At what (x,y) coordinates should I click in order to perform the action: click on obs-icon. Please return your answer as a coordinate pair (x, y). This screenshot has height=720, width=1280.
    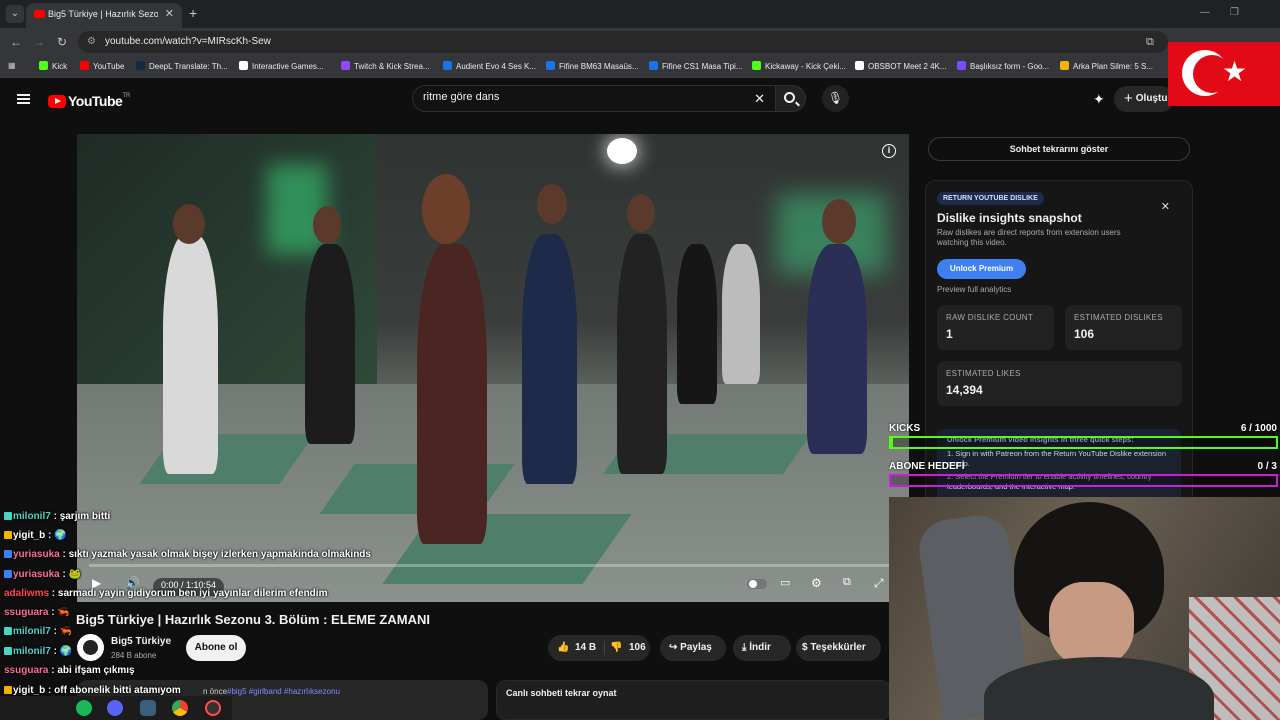
    Looking at the image, I should click on (213, 708).